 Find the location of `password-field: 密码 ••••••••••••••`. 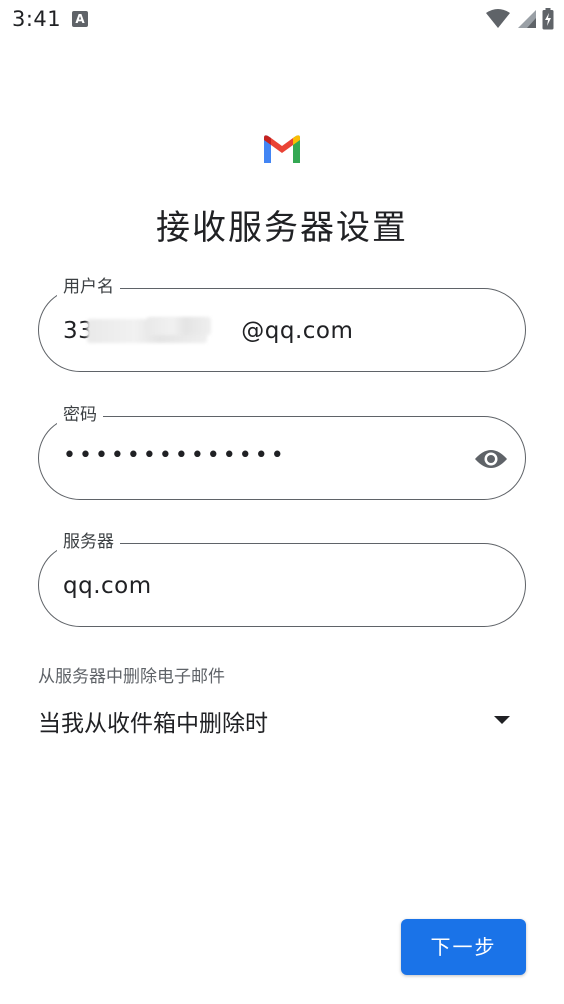

password-field: 密码 •••••••••••••• is located at coordinates (282, 451).